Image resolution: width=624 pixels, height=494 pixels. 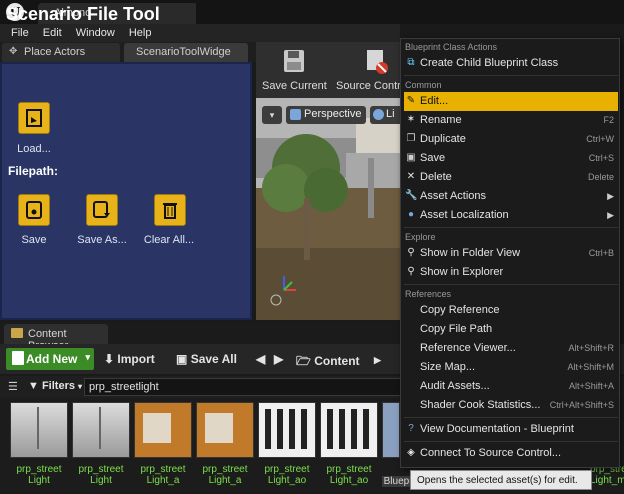 What do you see at coordinates (411, 62) in the screenshot?
I see `blueprint-icon: ⧉` at bounding box center [411, 62].